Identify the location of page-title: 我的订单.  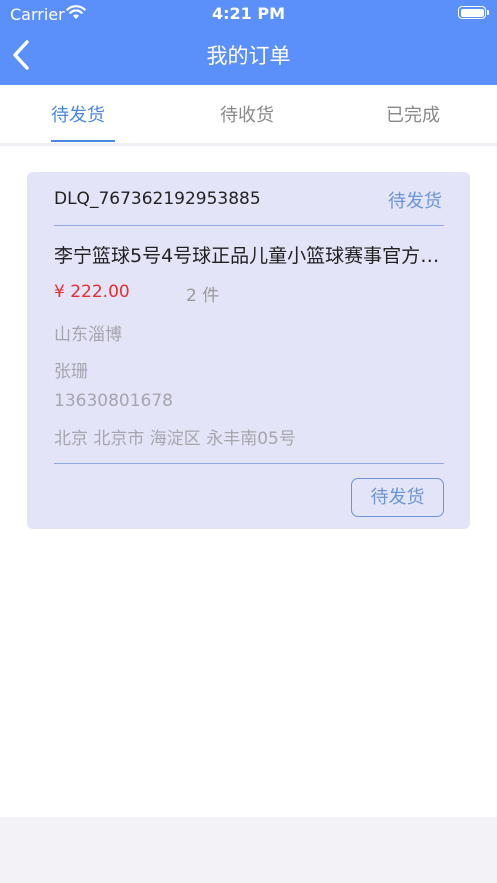
(248, 56).